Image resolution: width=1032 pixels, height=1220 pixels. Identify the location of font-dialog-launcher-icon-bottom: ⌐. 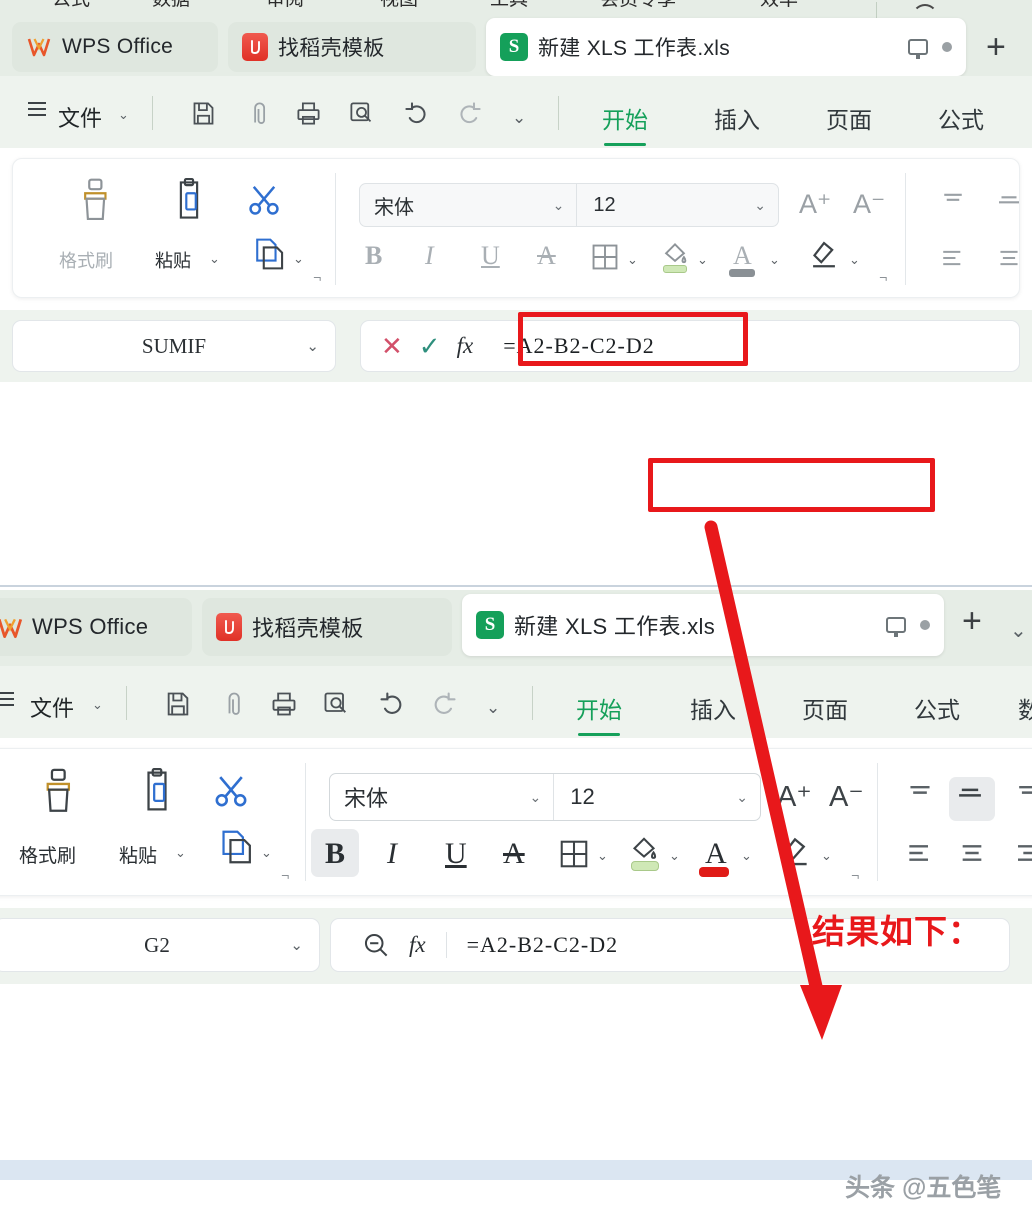
(855, 875).